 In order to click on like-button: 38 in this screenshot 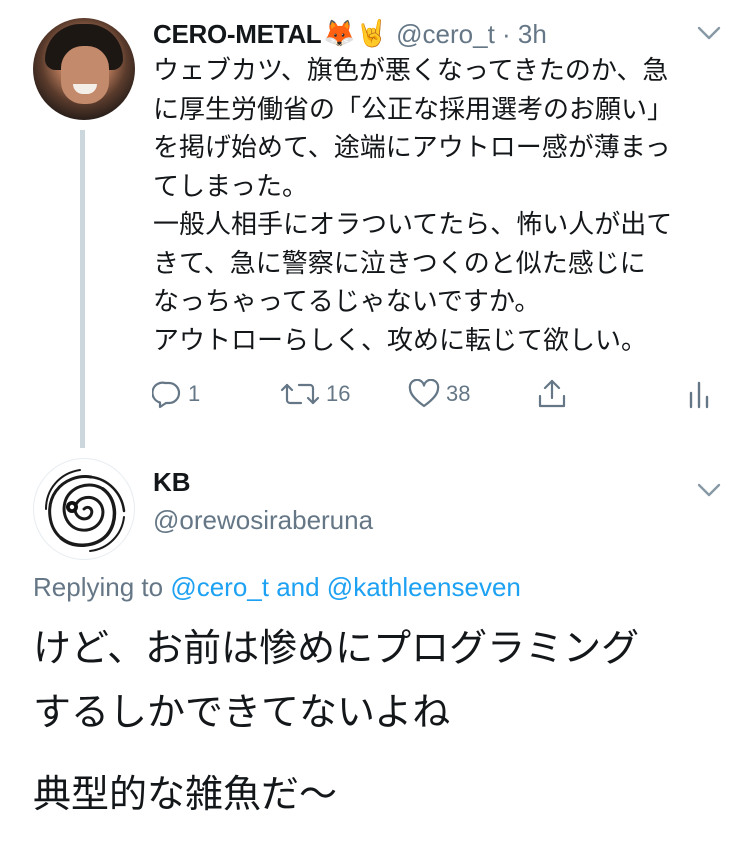, I will do `click(439, 394)`.